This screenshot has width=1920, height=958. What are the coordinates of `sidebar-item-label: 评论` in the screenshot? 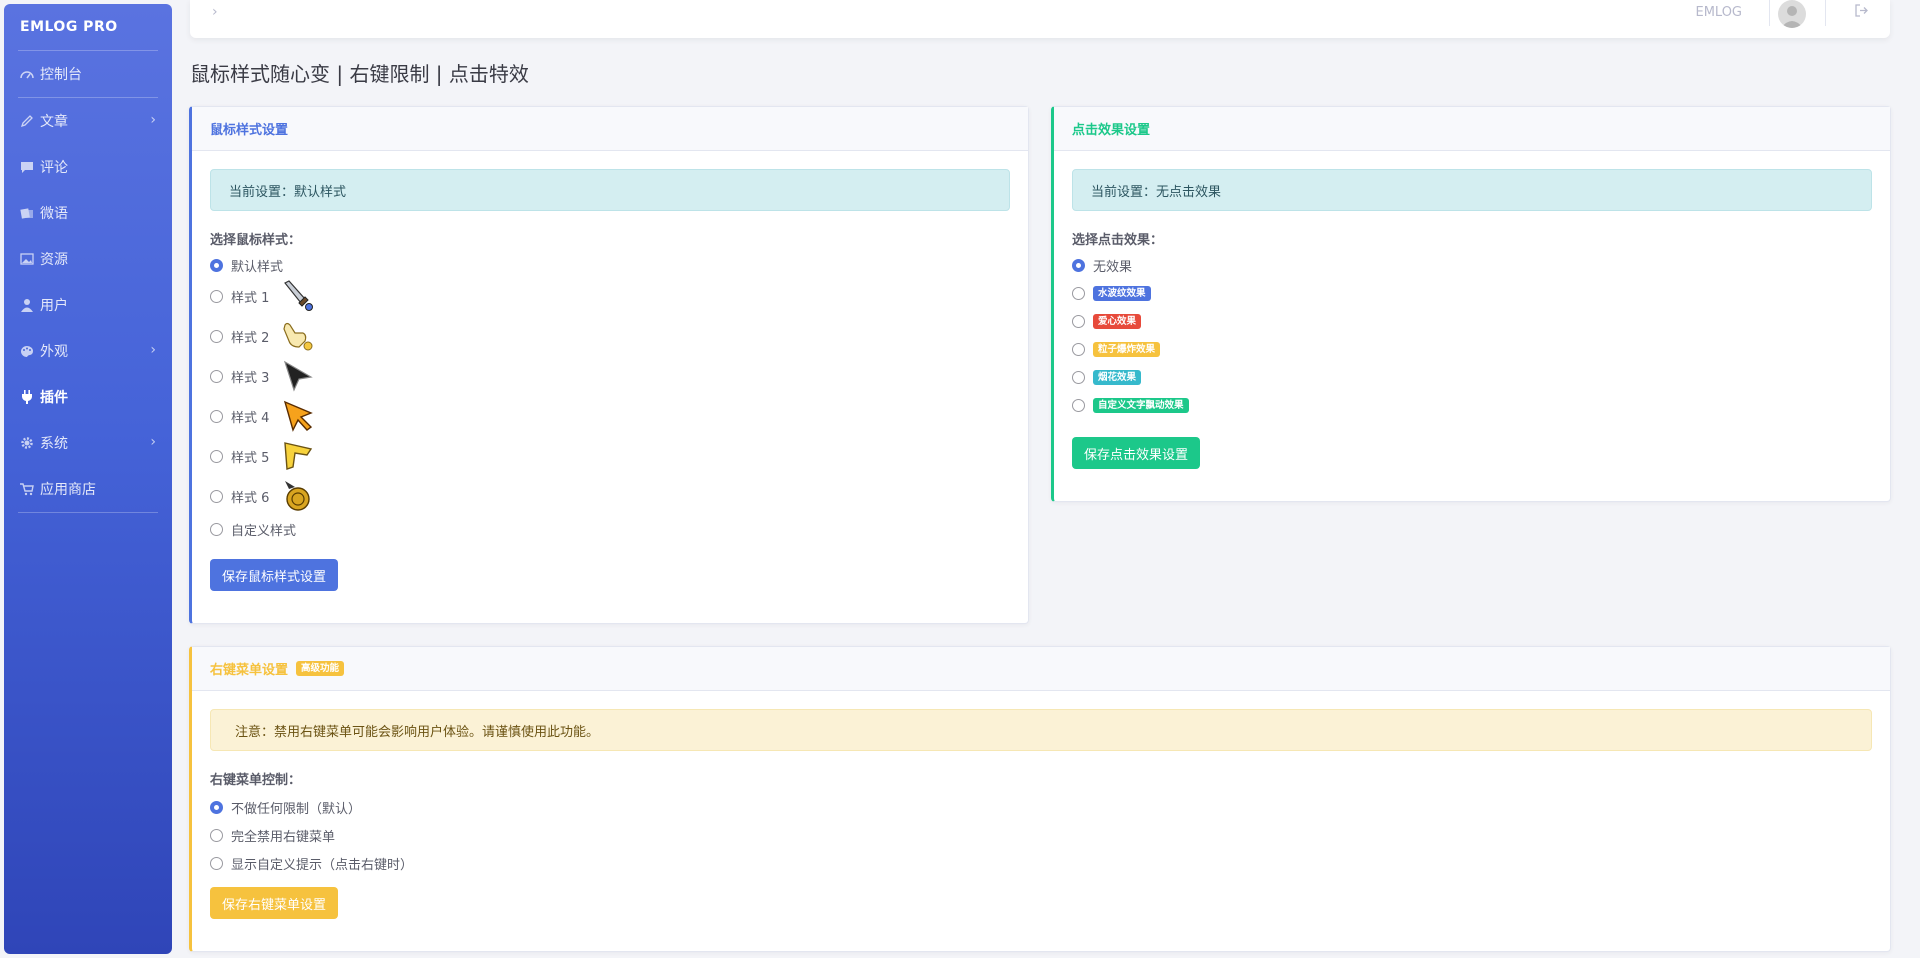 It's located at (54, 168).